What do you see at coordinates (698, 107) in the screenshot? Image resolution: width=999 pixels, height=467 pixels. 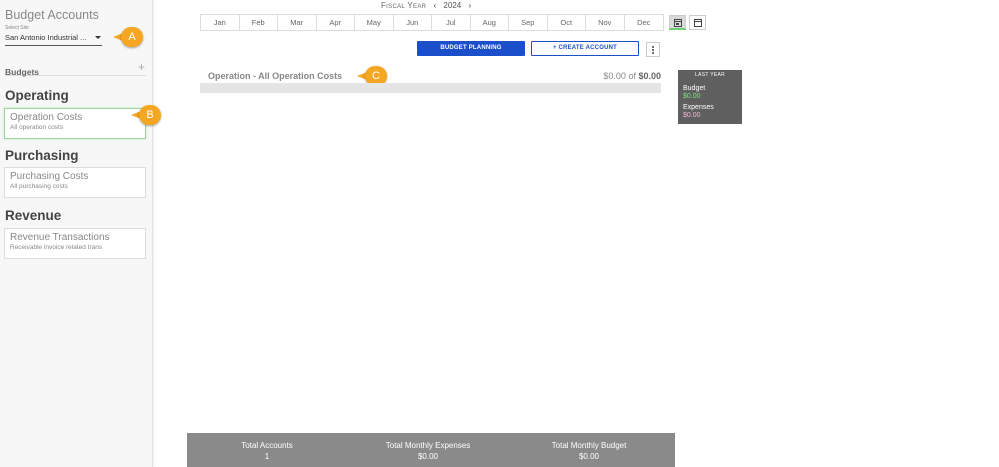 I see `last-year-expenses-label: Expenses` at bounding box center [698, 107].